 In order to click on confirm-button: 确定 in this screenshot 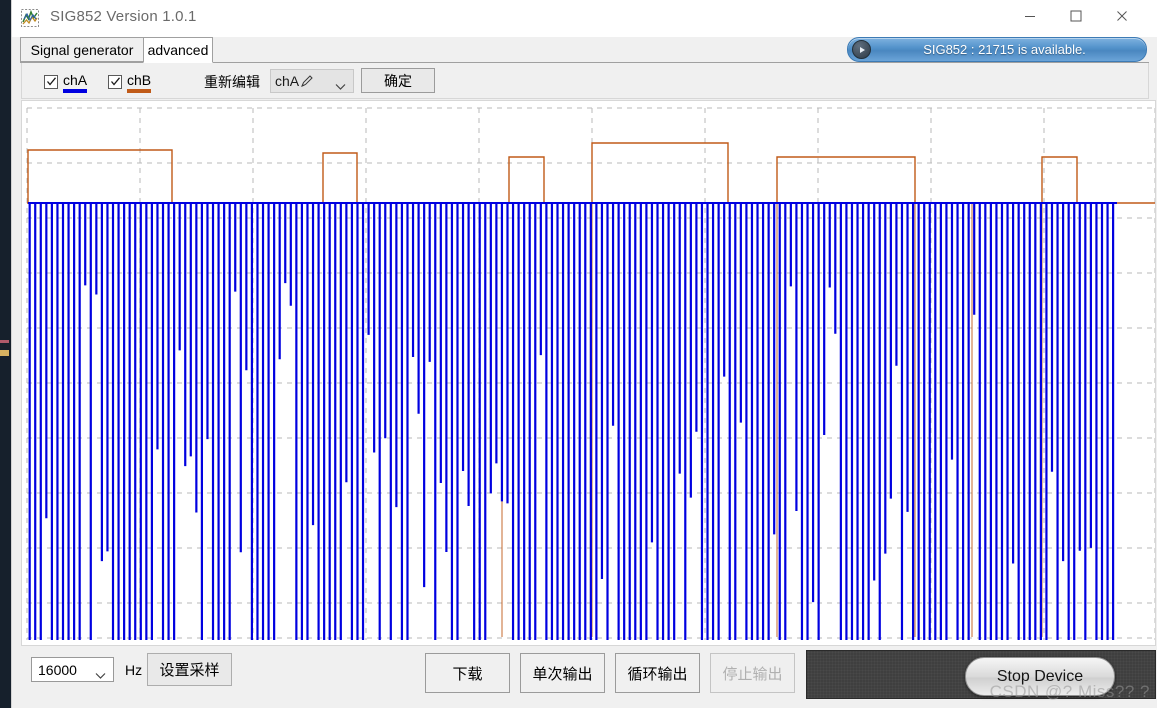, I will do `click(398, 80)`.